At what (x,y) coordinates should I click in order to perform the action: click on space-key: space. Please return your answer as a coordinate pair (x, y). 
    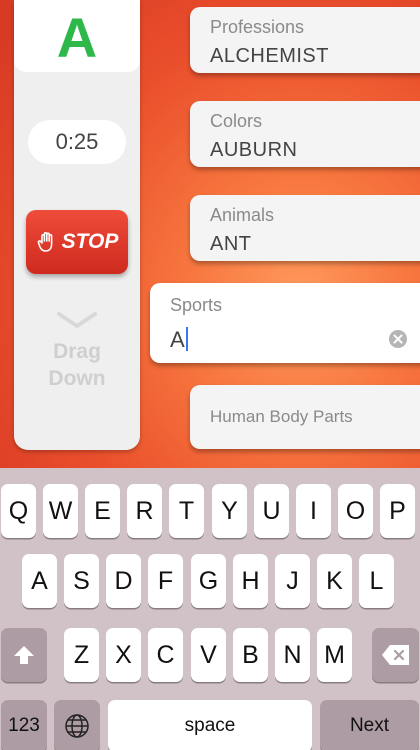
    Looking at the image, I should click on (210, 725).